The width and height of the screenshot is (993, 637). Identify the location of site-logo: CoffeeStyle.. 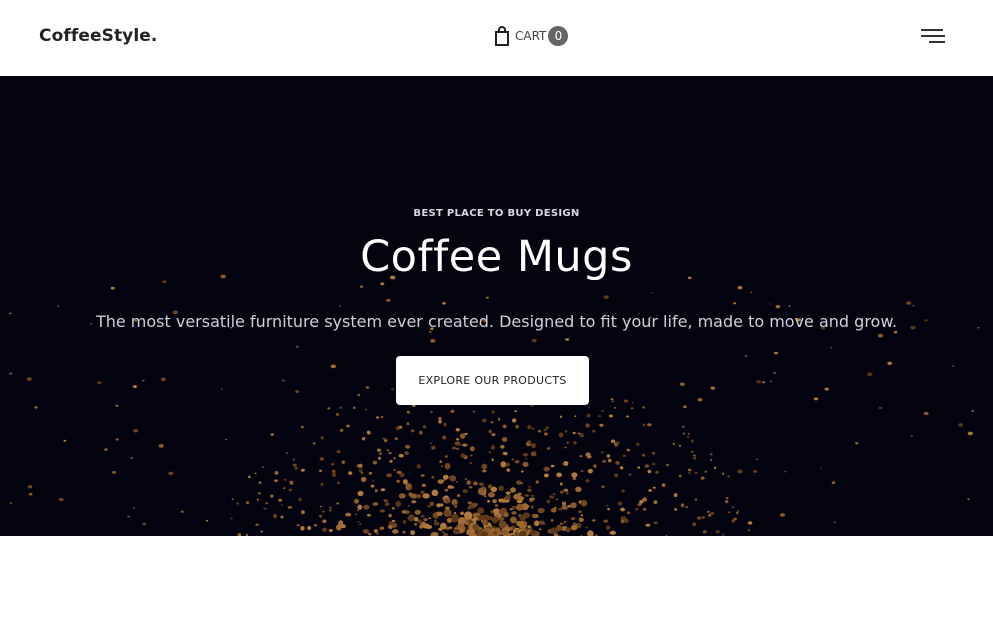
(98, 36).